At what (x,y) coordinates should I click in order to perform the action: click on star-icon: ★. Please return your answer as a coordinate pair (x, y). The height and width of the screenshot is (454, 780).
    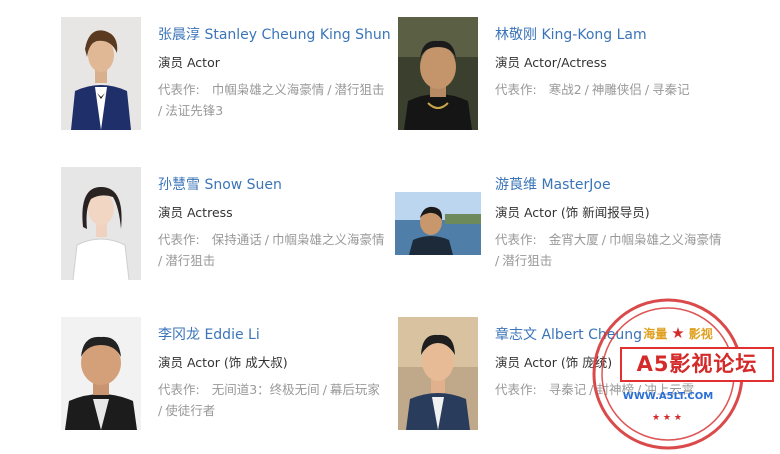
    Looking at the image, I should click on (678, 333).